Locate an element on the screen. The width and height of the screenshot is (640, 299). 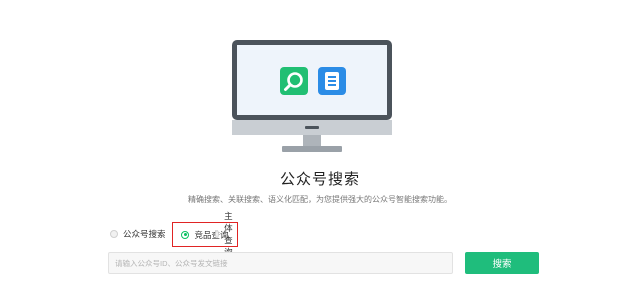
radio-official-account-search: 公众号搜索 is located at coordinates (138, 234).